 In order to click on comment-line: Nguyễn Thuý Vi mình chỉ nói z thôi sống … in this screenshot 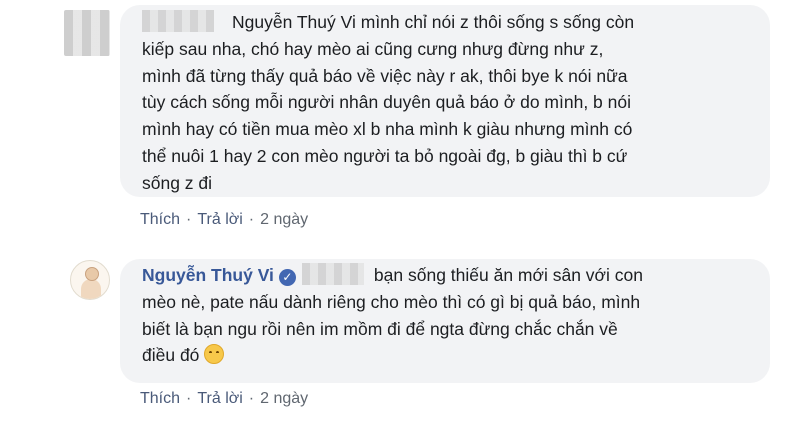, I will do `click(445, 22)`.